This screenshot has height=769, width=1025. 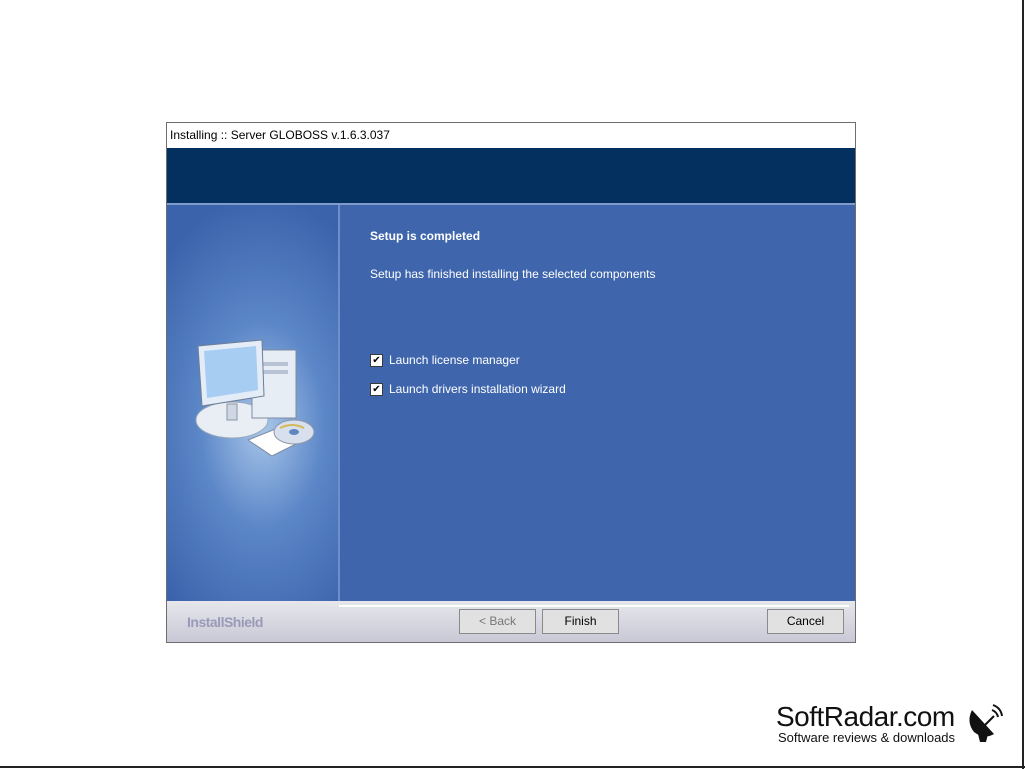 I want to click on checkbox-launch-license-manager: ✔, so click(x=376, y=360).